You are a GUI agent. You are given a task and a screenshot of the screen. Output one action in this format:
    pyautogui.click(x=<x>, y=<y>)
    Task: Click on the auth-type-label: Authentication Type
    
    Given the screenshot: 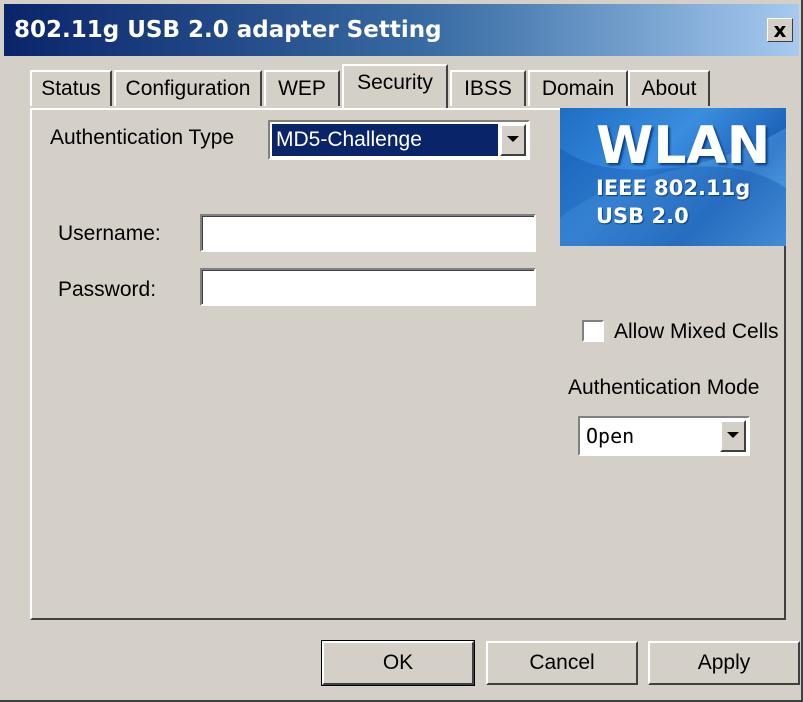 What is the action you would take?
    pyautogui.click(x=142, y=137)
    